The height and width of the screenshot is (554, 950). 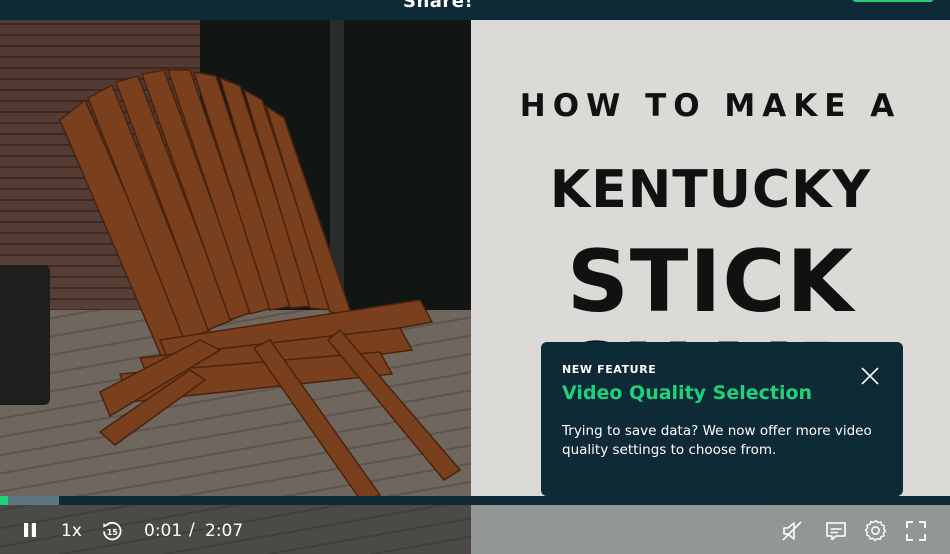 What do you see at coordinates (224, 531) in the screenshot?
I see `total-duration: 2:07` at bounding box center [224, 531].